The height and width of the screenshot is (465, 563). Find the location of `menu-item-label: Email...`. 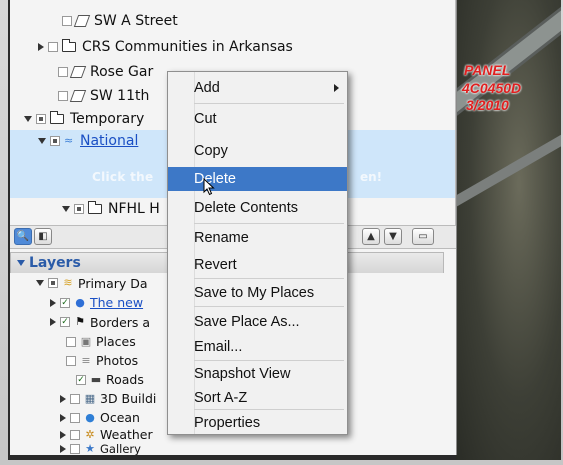

menu-item-label: Email... is located at coordinates (218, 347).